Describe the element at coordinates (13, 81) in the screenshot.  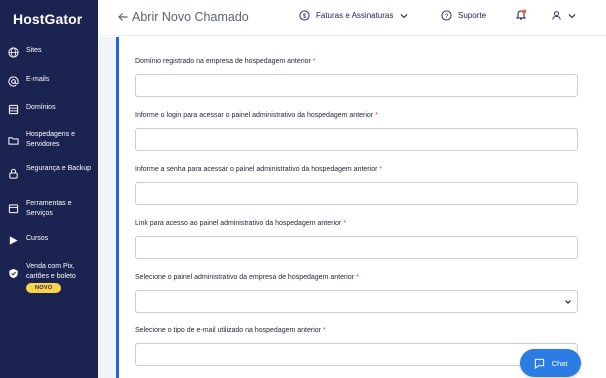
I see `at-icon` at that location.